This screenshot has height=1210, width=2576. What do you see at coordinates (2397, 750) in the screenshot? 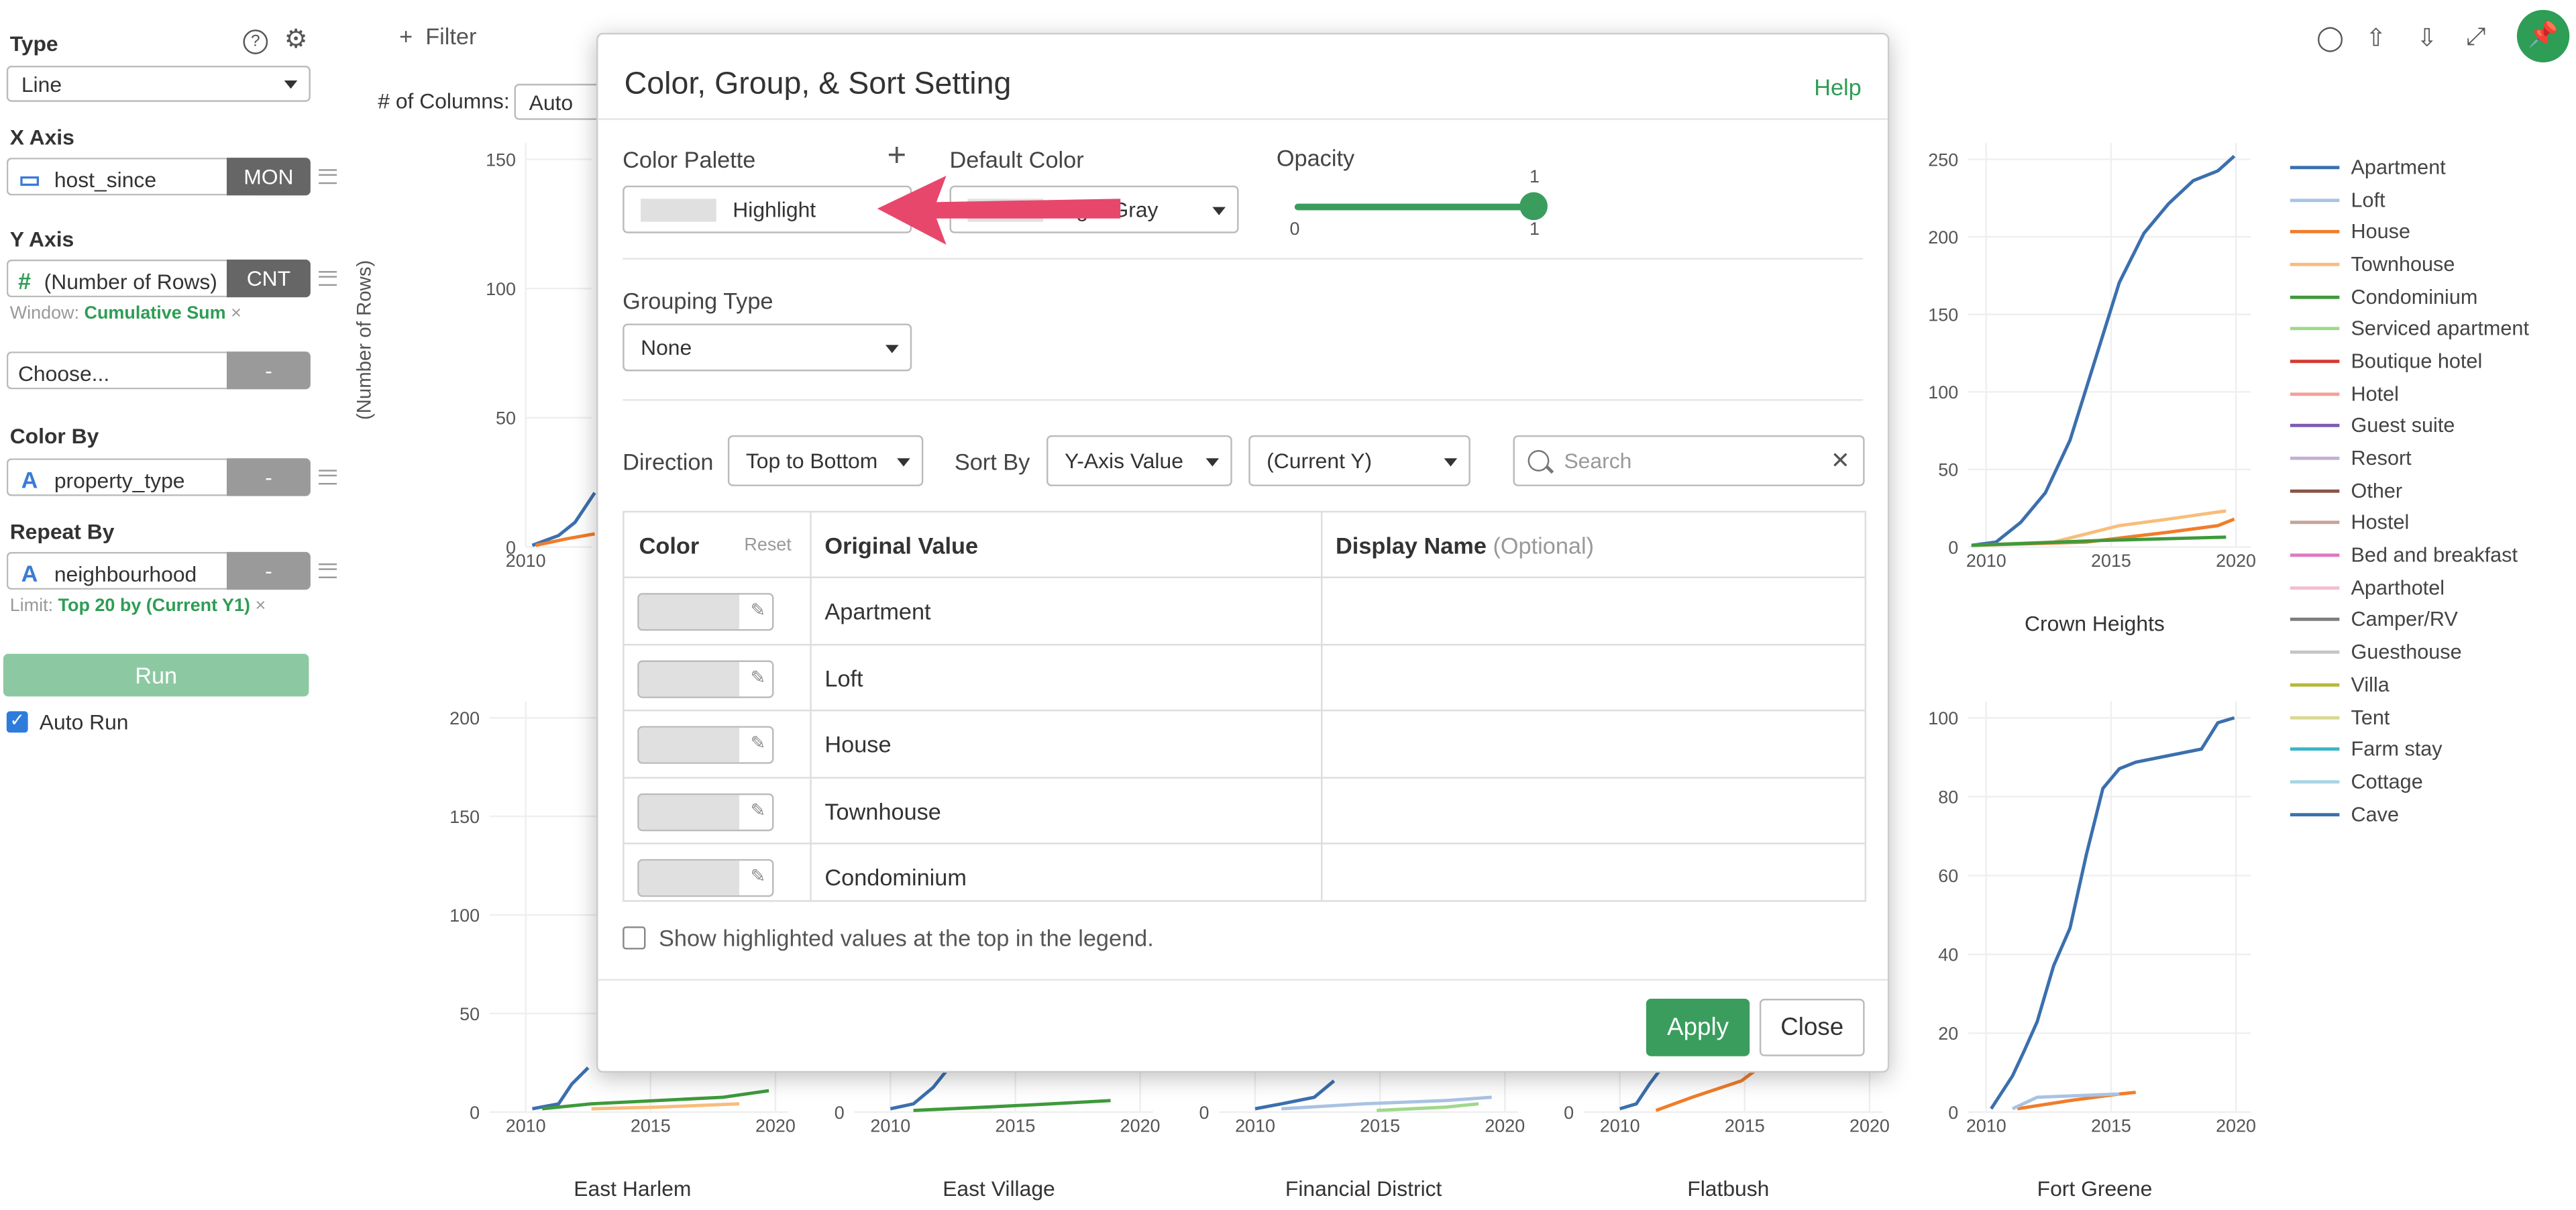
I see `legend-label: Farm stay` at bounding box center [2397, 750].